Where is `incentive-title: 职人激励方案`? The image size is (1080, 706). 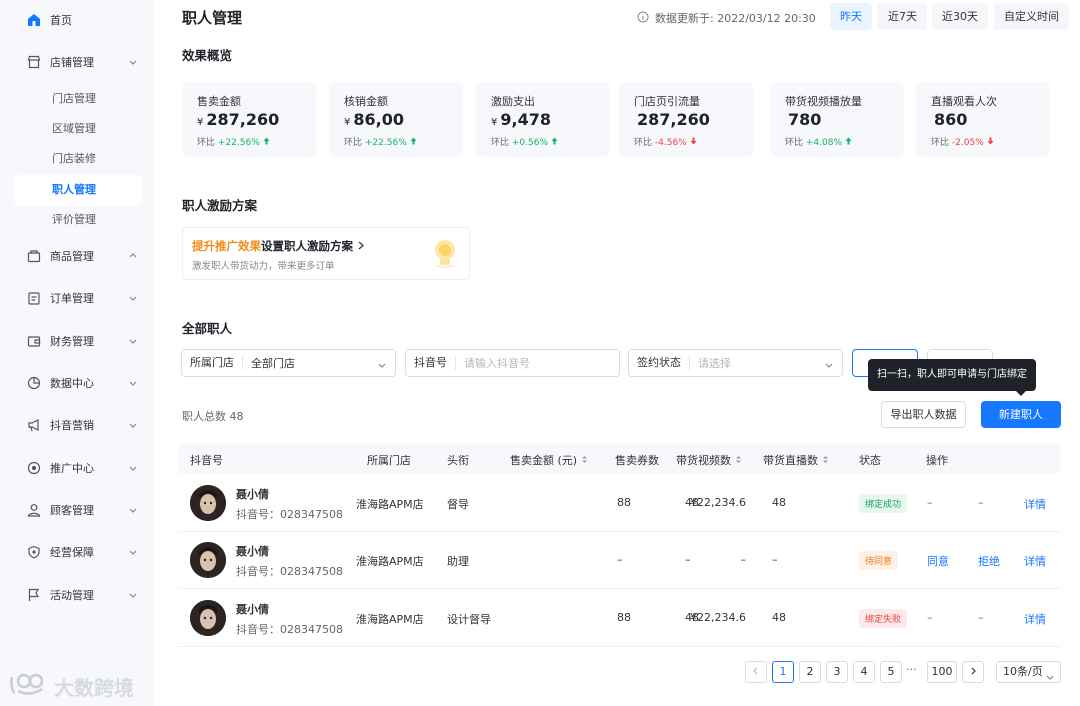 incentive-title: 职人激励方案 is located at coordinates (220, 205).